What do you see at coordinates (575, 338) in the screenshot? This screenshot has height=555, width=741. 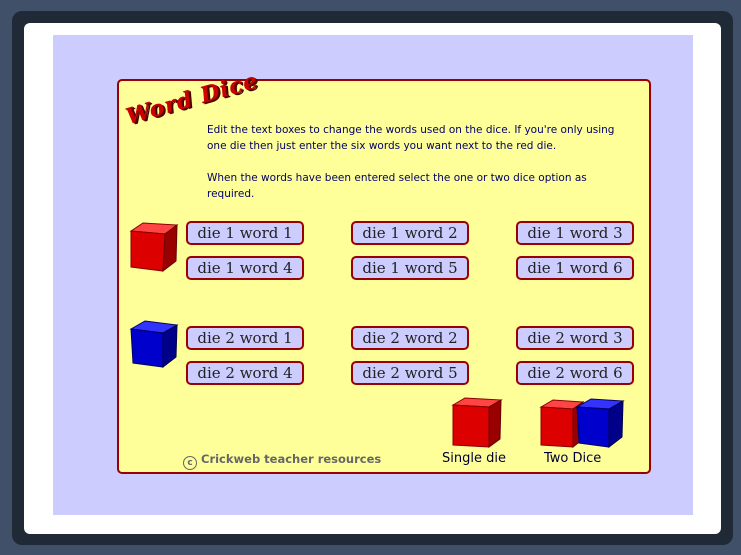 I see `die2-word-3-input: die 2 word 3` at bounding box center [575, 338].